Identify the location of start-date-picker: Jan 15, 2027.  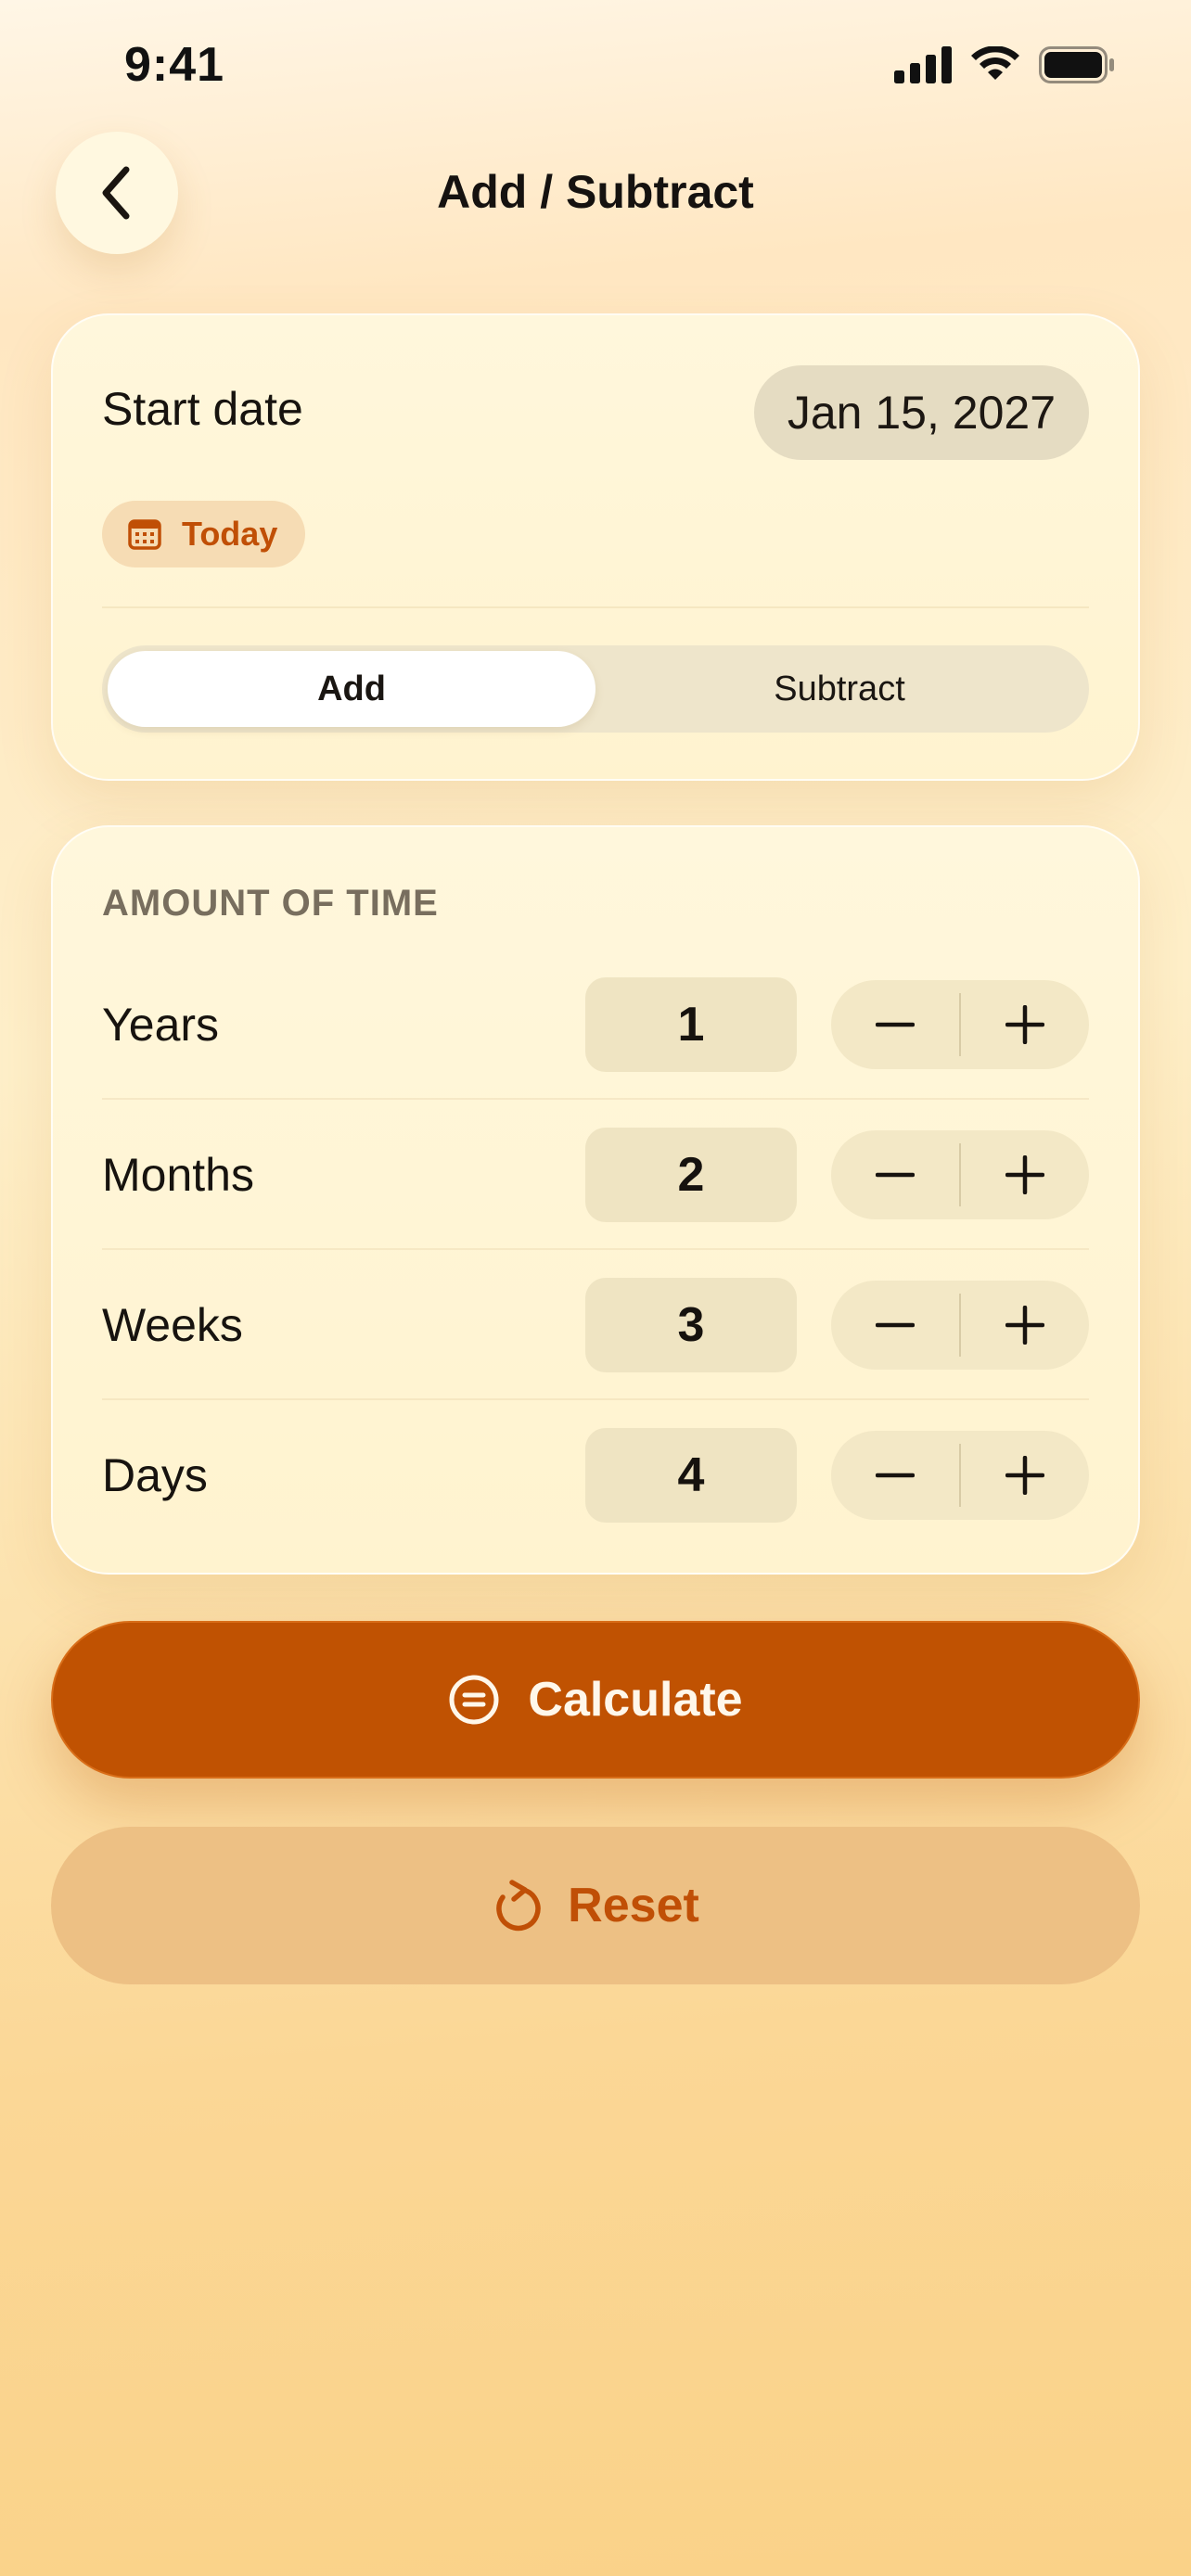
(921, 413).